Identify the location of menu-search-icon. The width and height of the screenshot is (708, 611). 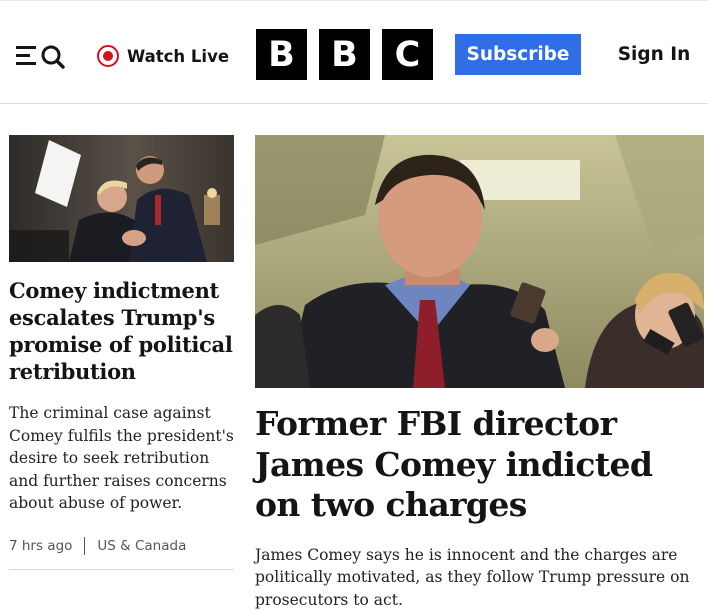
(40, 57).